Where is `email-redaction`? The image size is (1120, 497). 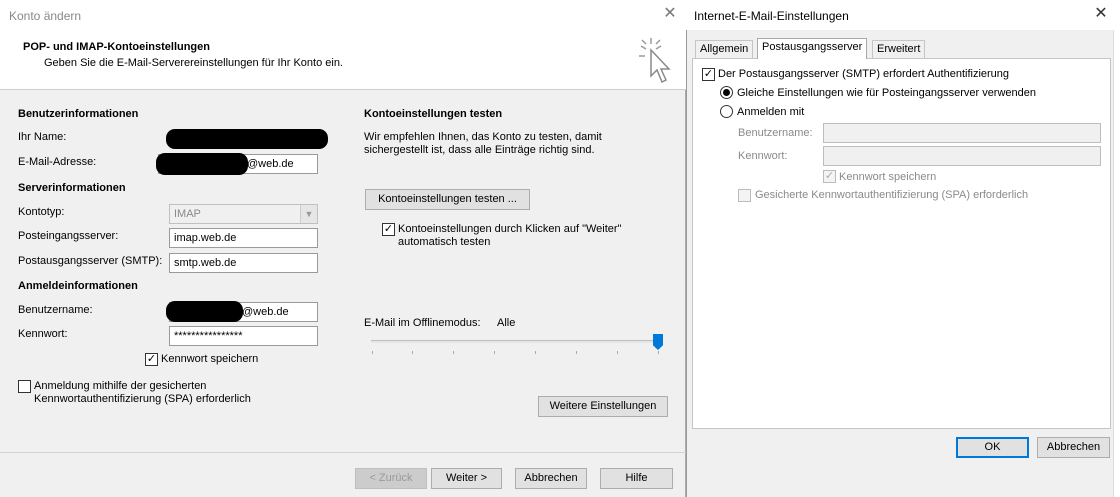
email-redaction is located at coordinates (202, 164).